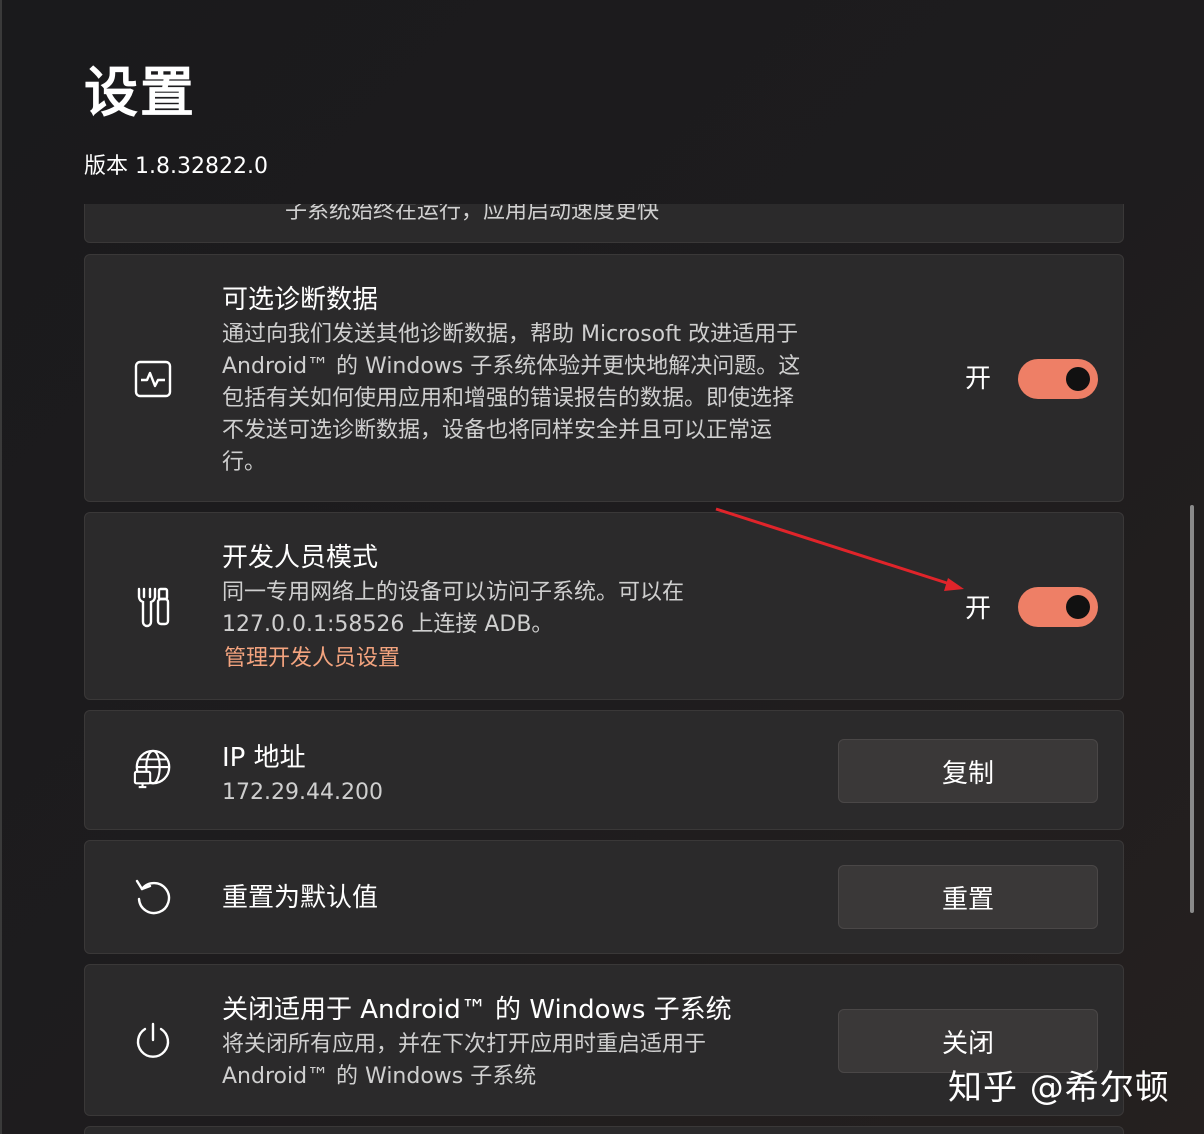 The height and width of the screenshot is (1134, 1204). I want to click on developer-mode-toggle-label: 开, so click(978, 609).